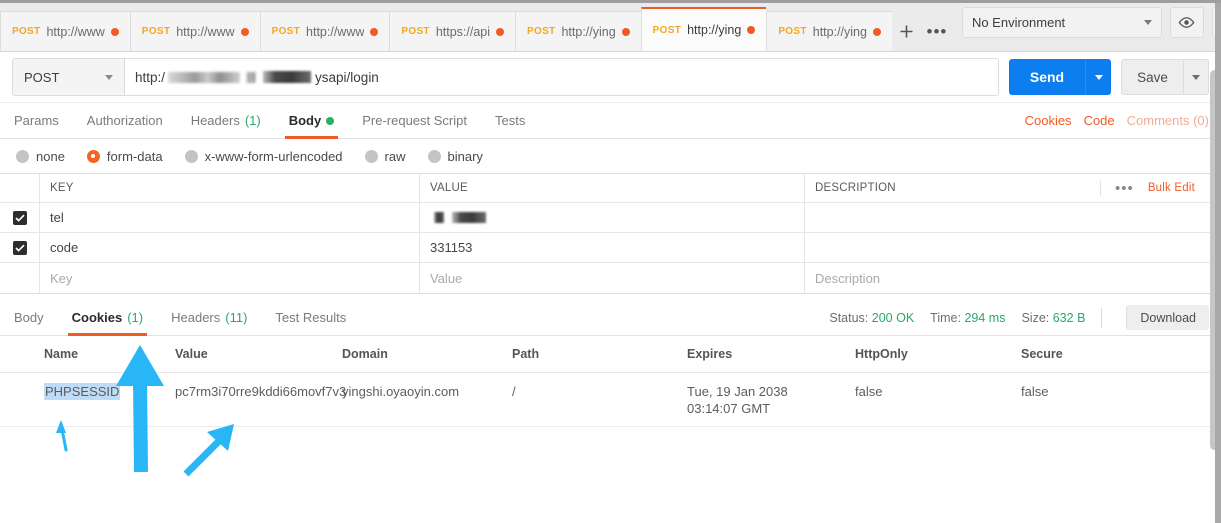 The width and height of the screenshot is (1221, 523). I want to click on tab-authorization: Authorization, so click(125, 120).